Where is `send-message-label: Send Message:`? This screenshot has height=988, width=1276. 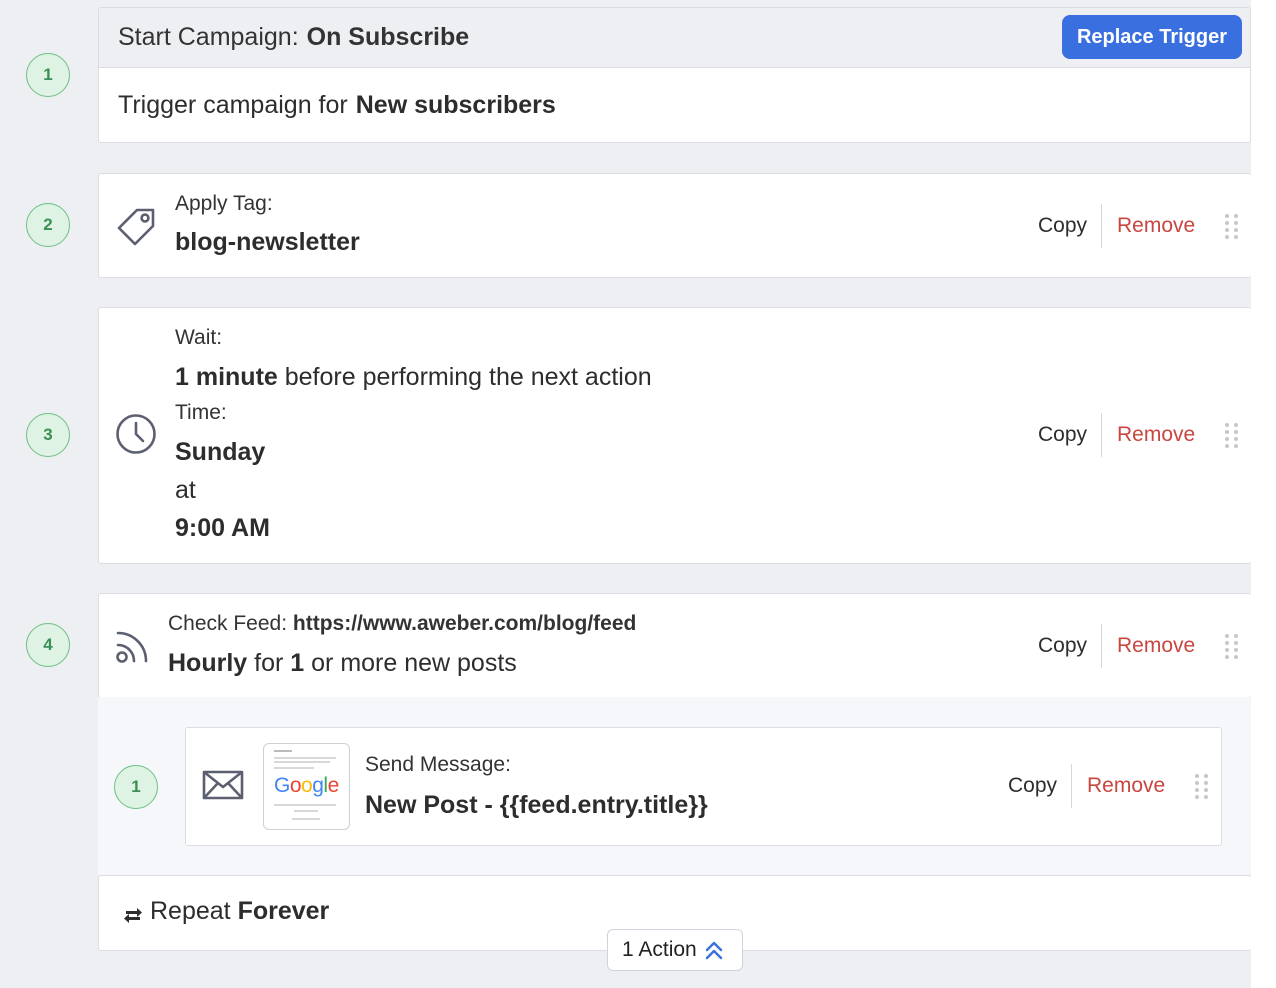
send-message-label: Send Message: is located at coordinates (438, 764).